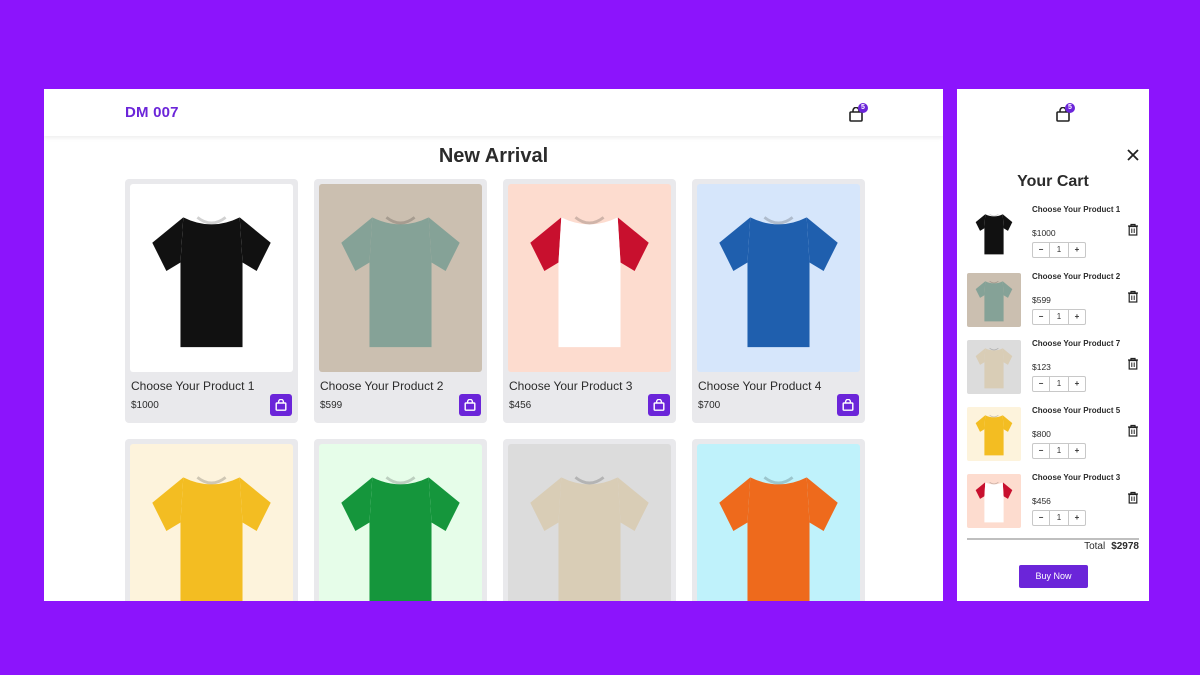  What do you see at coordinates (1125, 546) in the screenshot?
I see `total-value: $2978` at bounding box center [1125, 546].